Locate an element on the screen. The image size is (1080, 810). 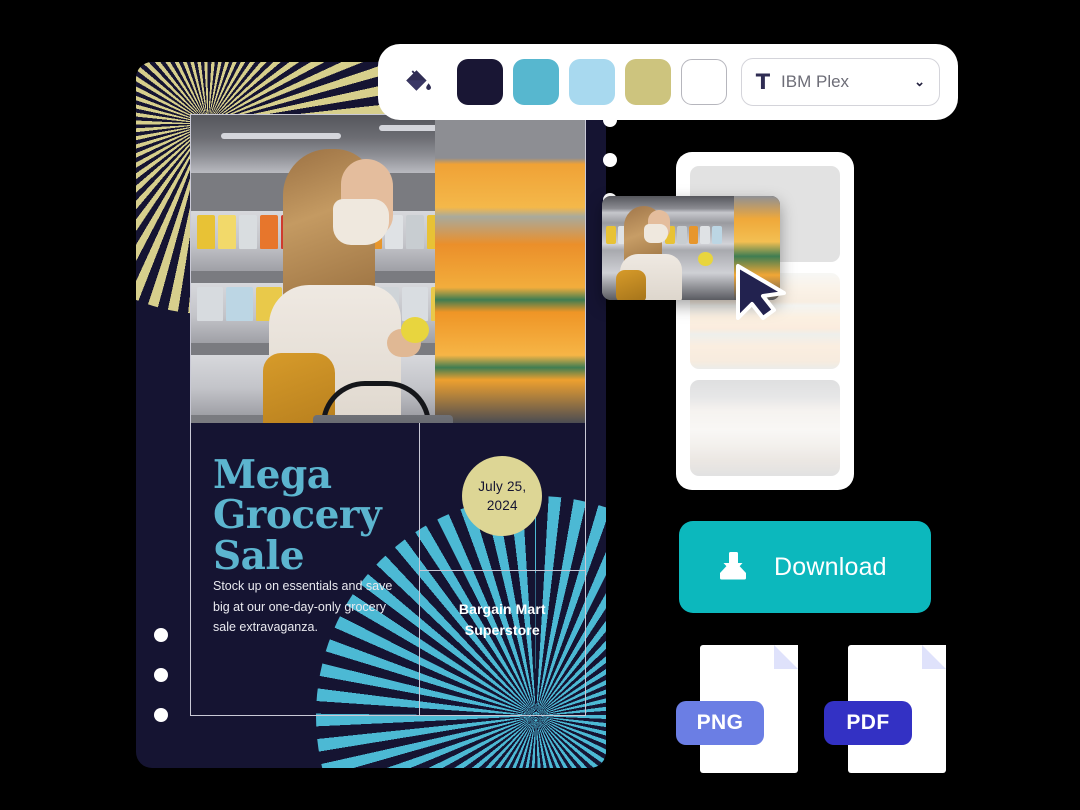
poster-side-dots is located at coordinates (161, 675).